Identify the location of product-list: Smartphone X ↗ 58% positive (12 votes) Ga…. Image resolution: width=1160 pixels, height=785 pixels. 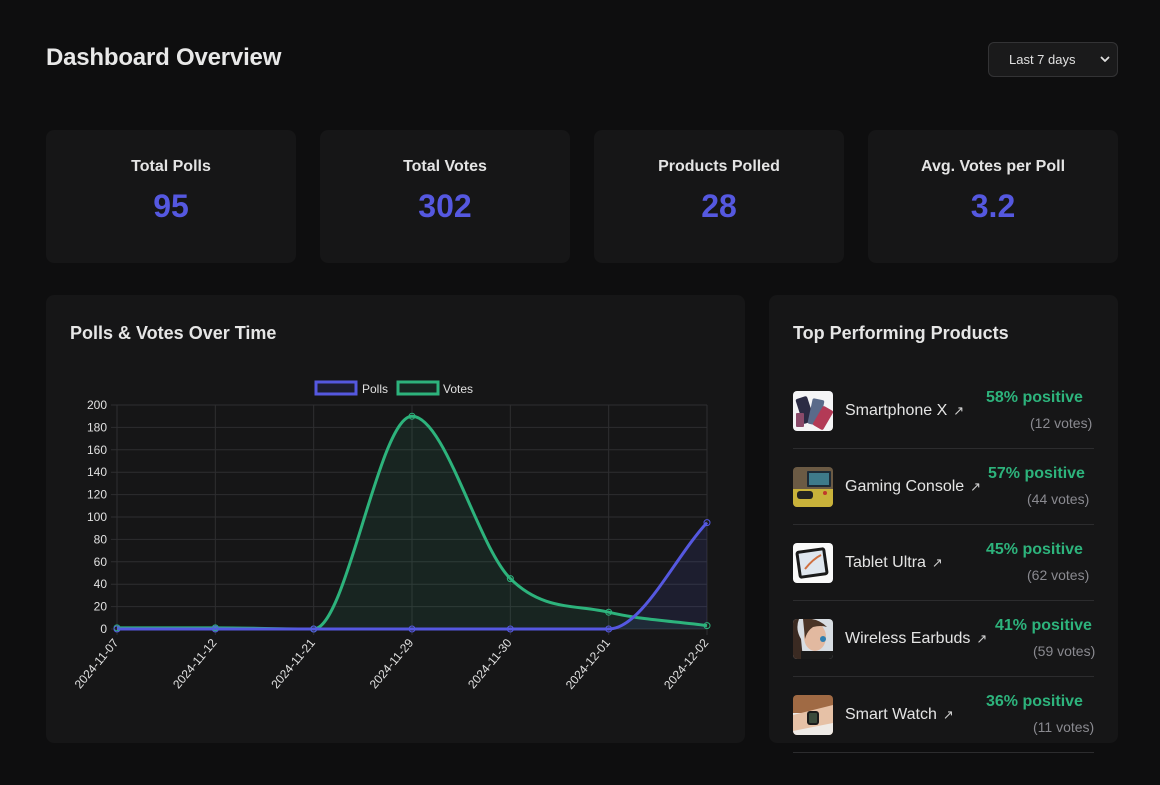
(944, 563).